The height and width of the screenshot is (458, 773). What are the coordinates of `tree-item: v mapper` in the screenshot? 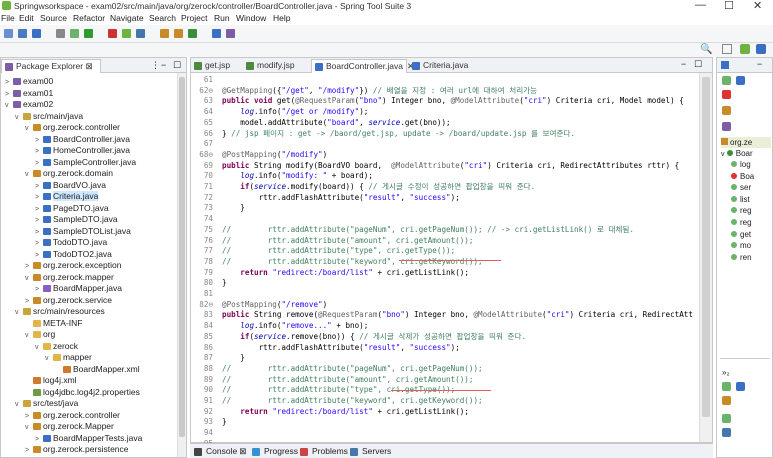 It's located at (68, 357).